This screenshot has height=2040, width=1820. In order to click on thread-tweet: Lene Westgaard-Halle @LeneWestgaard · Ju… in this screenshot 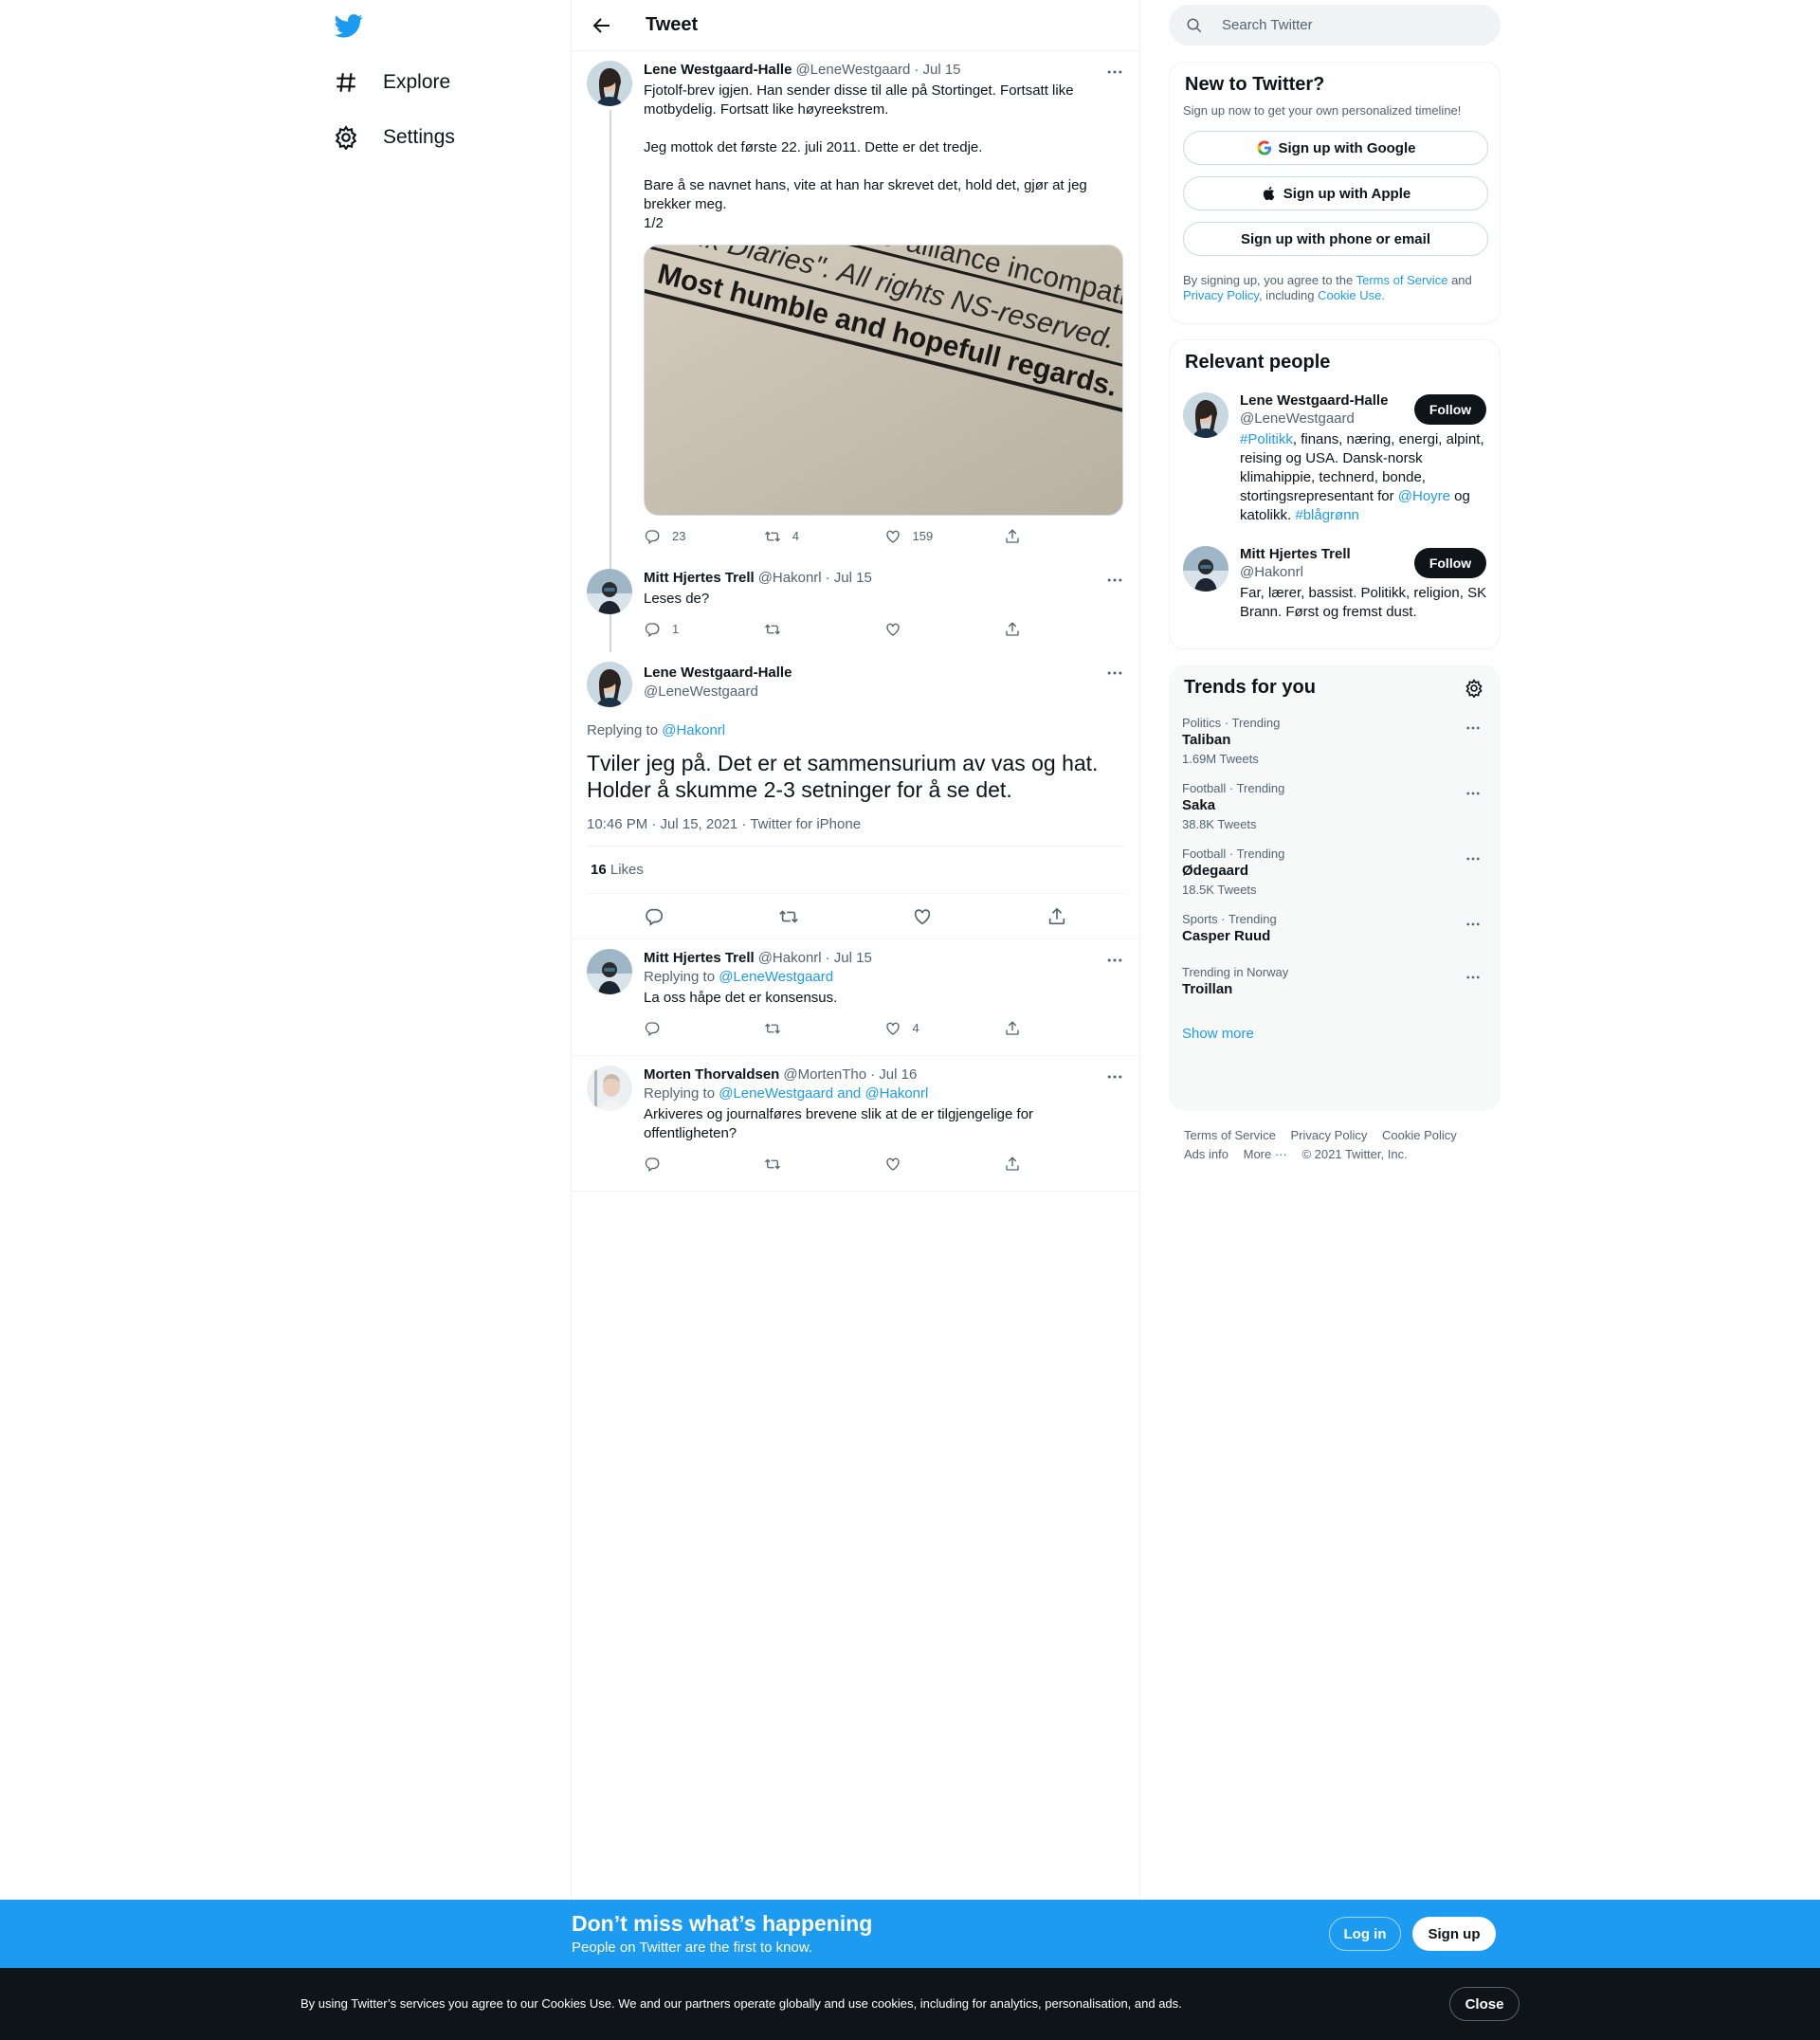, I will do `click(855, 346)`.